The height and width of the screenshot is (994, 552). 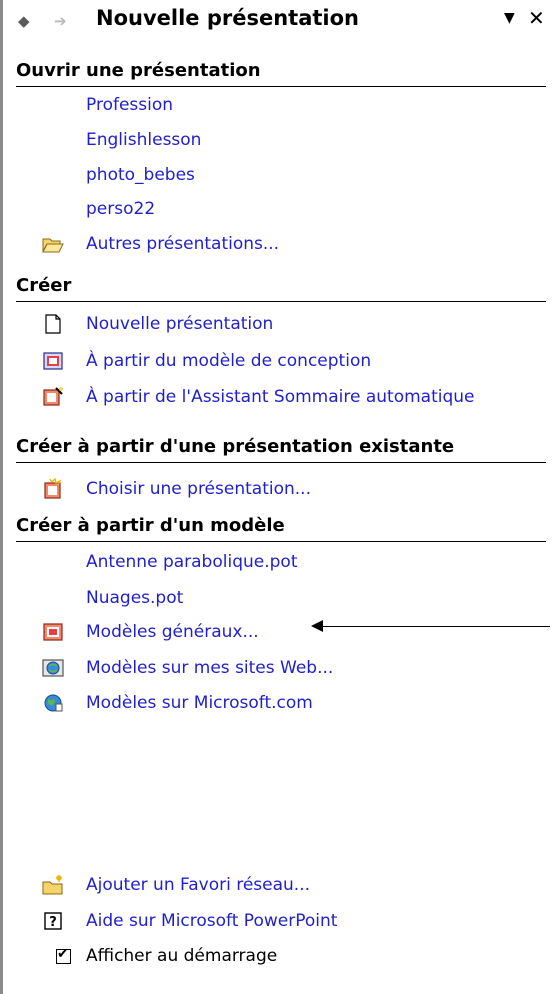 What do you see at coordinates (1, 497) in the screenshot?
I see `window-left-border` at bounding box center [1, 497].